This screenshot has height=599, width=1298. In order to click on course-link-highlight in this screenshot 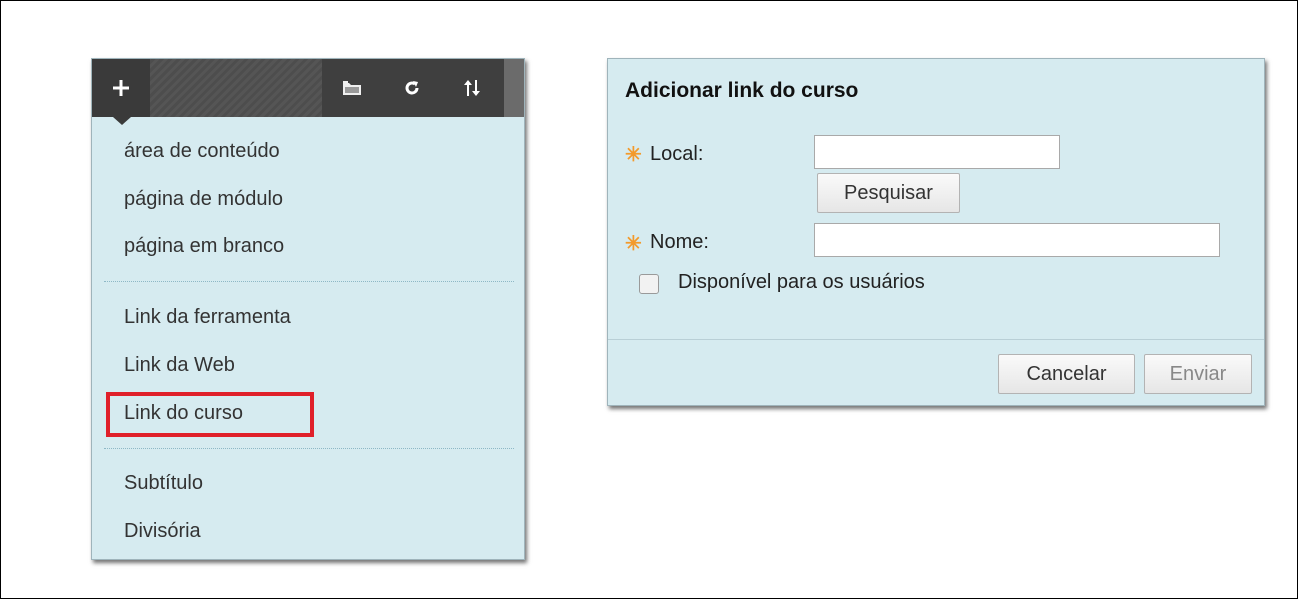, I will do `click(210, 414)`.